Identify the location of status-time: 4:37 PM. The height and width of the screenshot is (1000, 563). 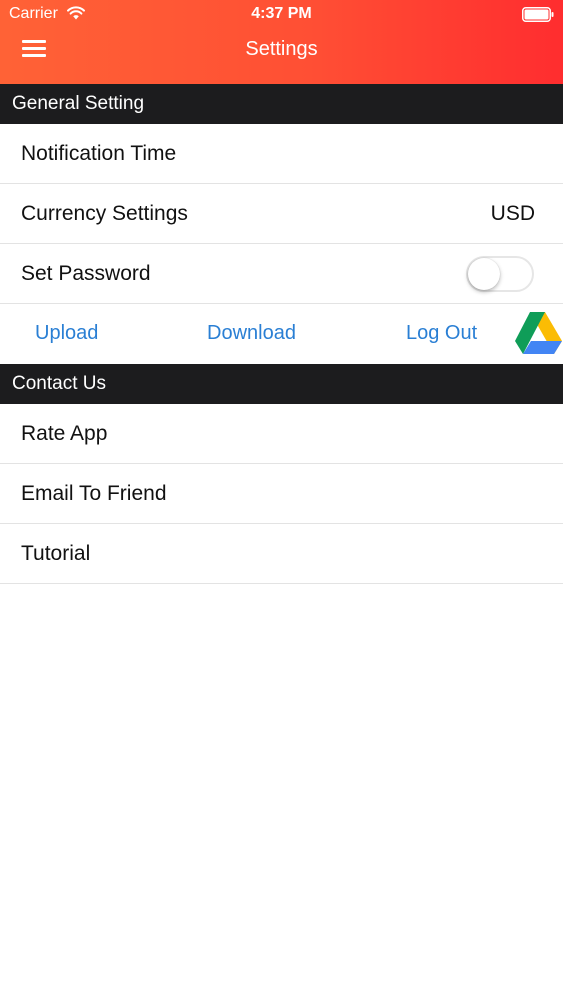
(281, 13).